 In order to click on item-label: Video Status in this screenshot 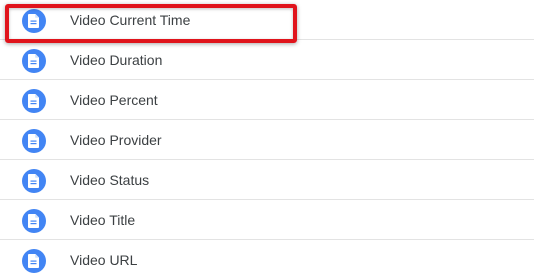, I will do `click(110, 180)`.